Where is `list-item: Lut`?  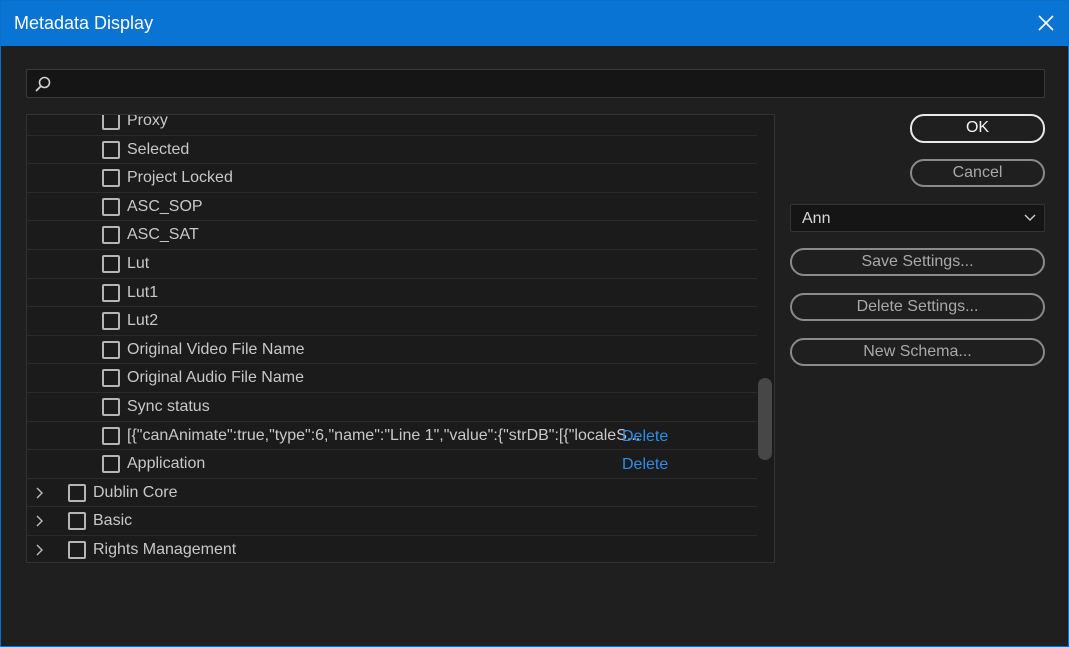 list-item: Lut is located at coordinates (392, 264).